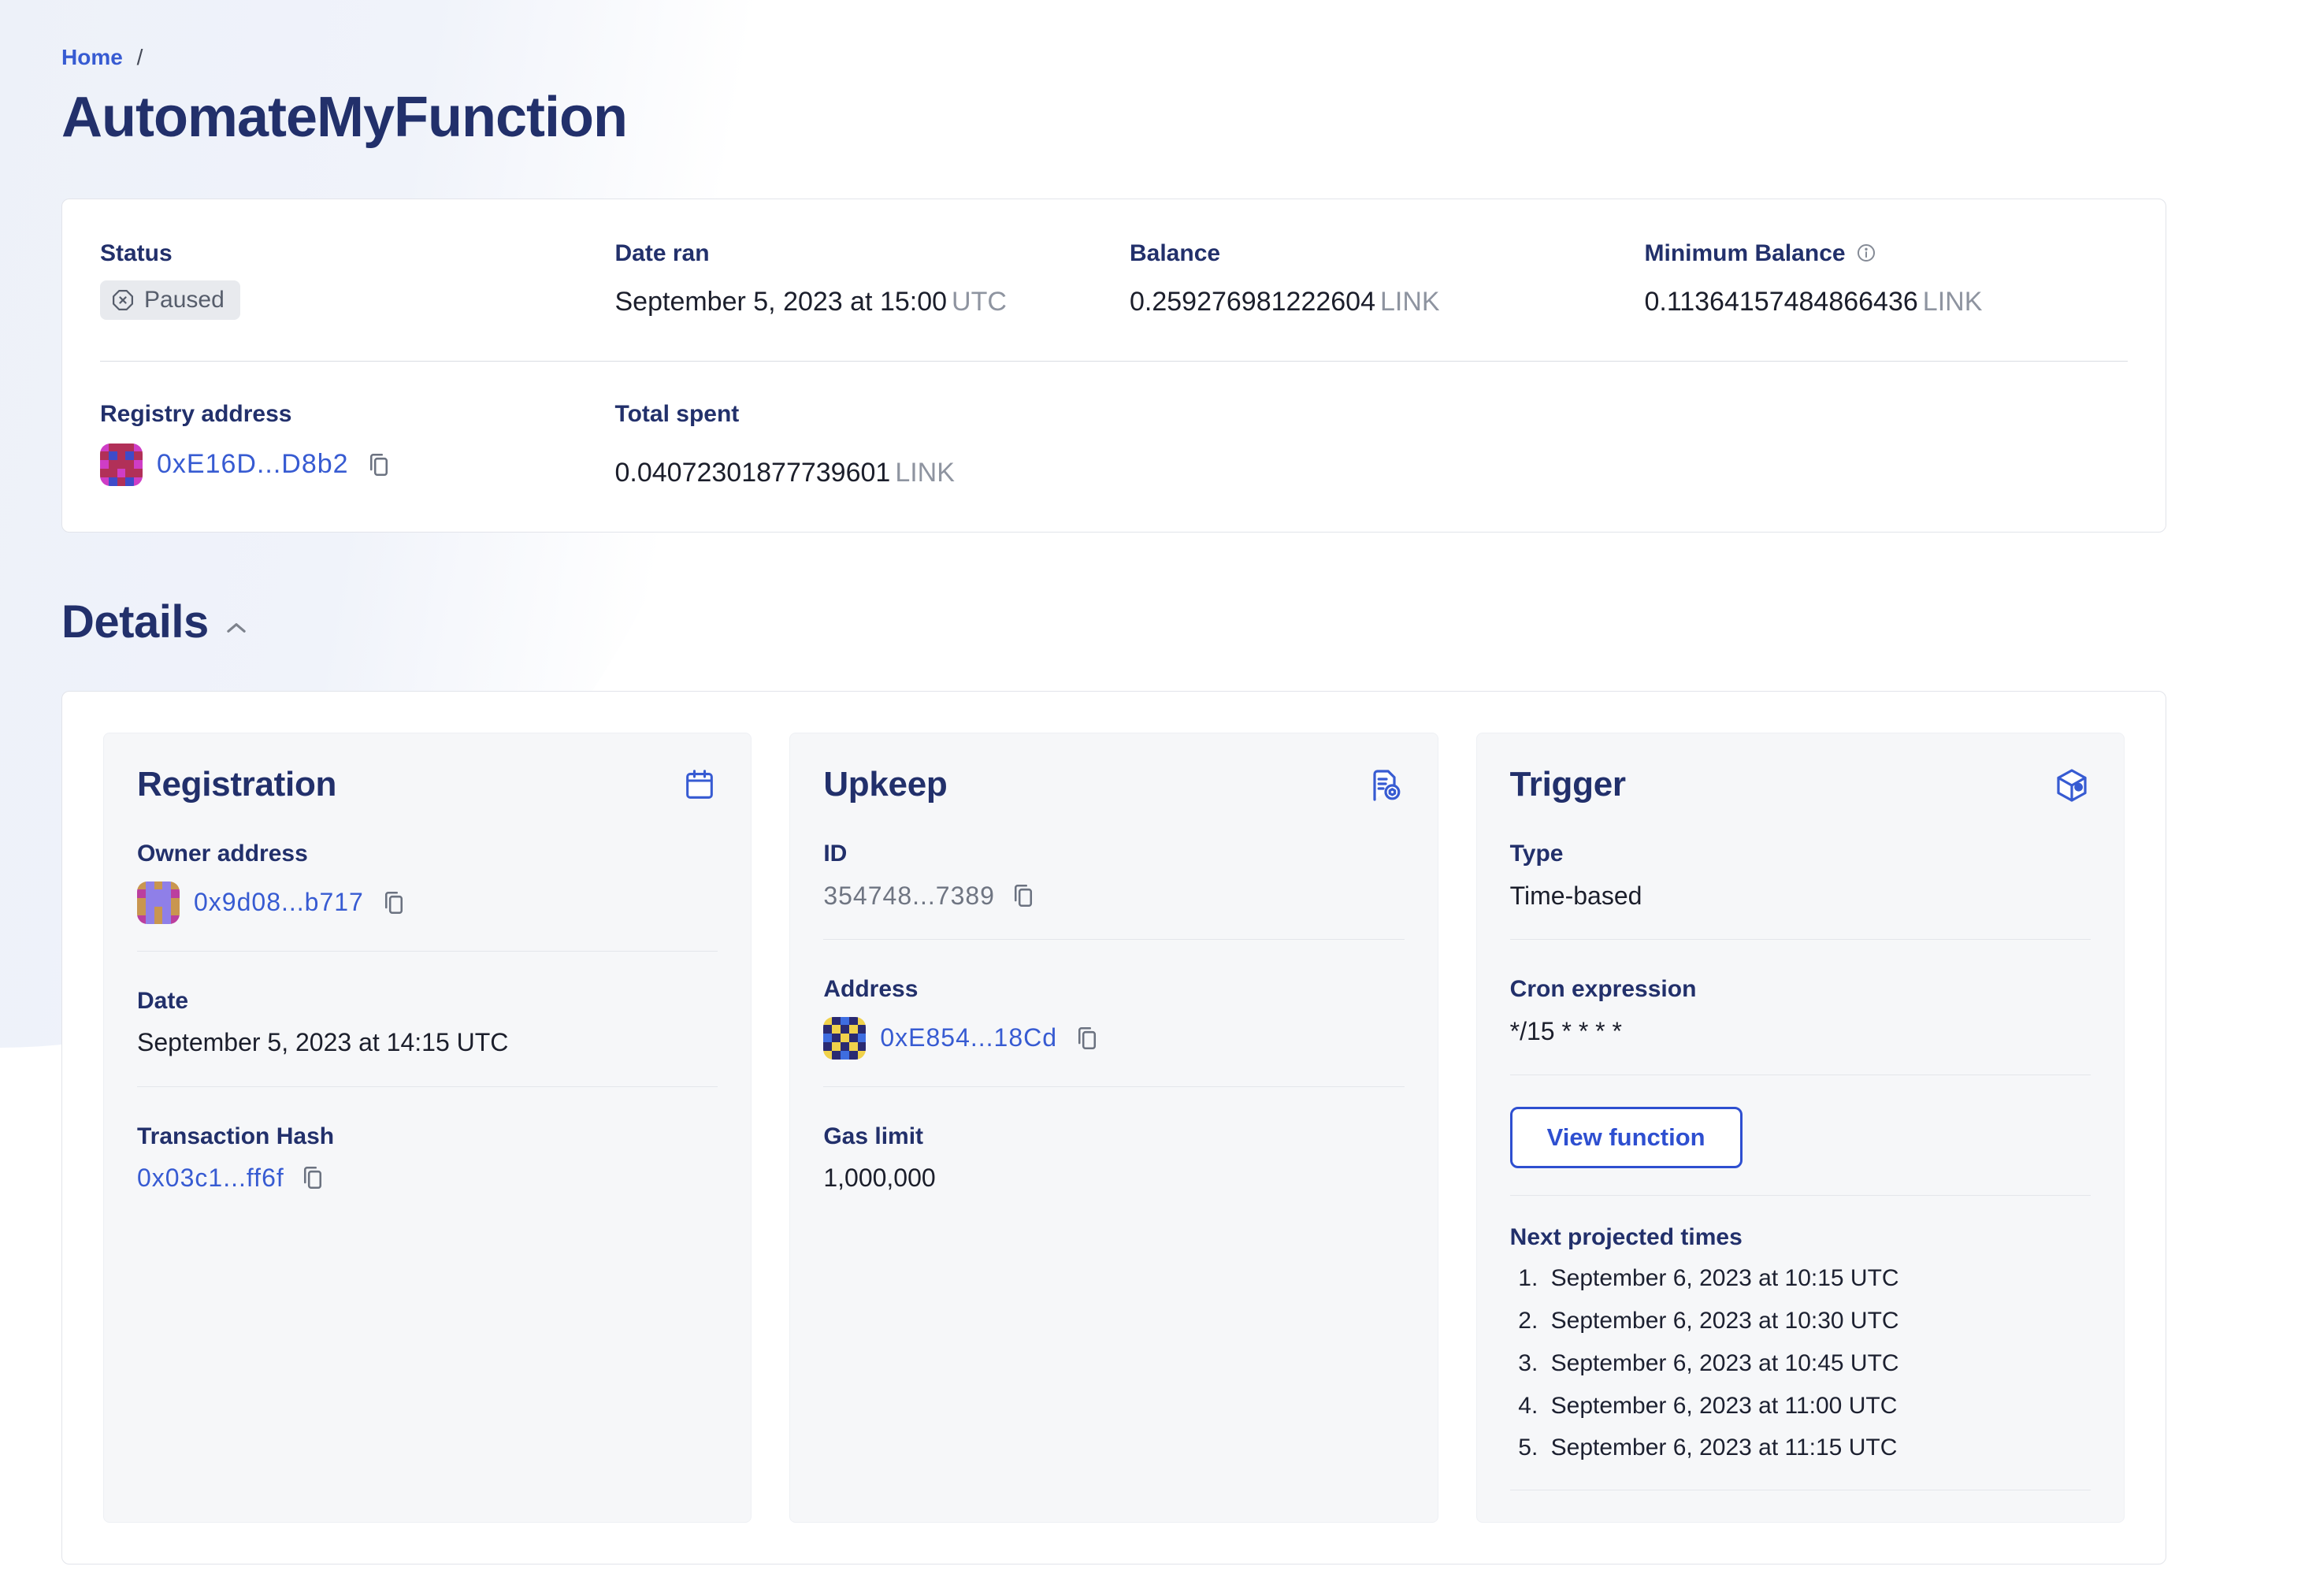  Describe the element at coordinates (313, 1177) in the screenshot. I see `copy-transaction-hash-button` at that location.